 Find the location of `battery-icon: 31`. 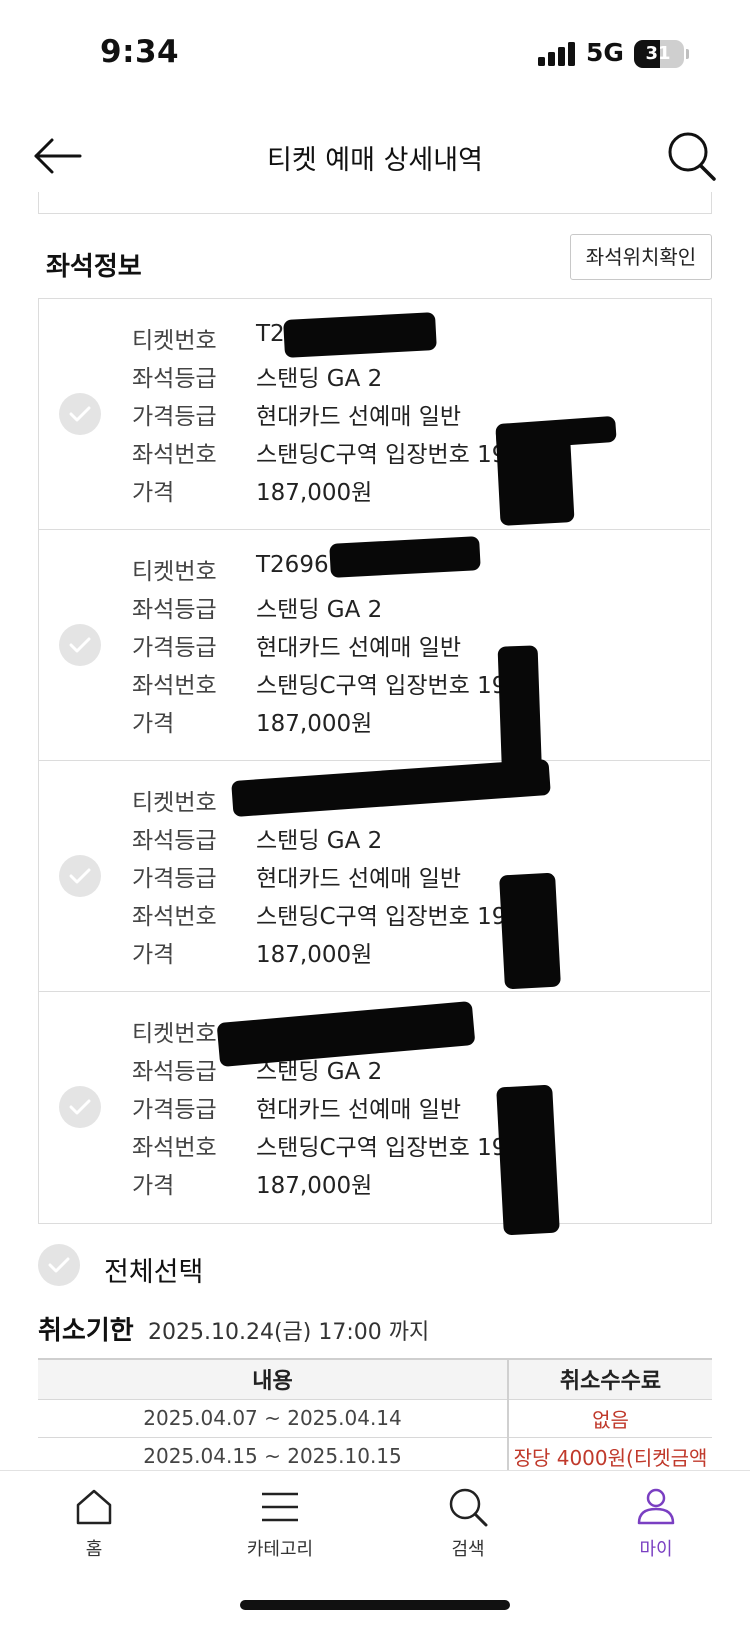

battery-icon: 31 is located at coordinates (659, 54).